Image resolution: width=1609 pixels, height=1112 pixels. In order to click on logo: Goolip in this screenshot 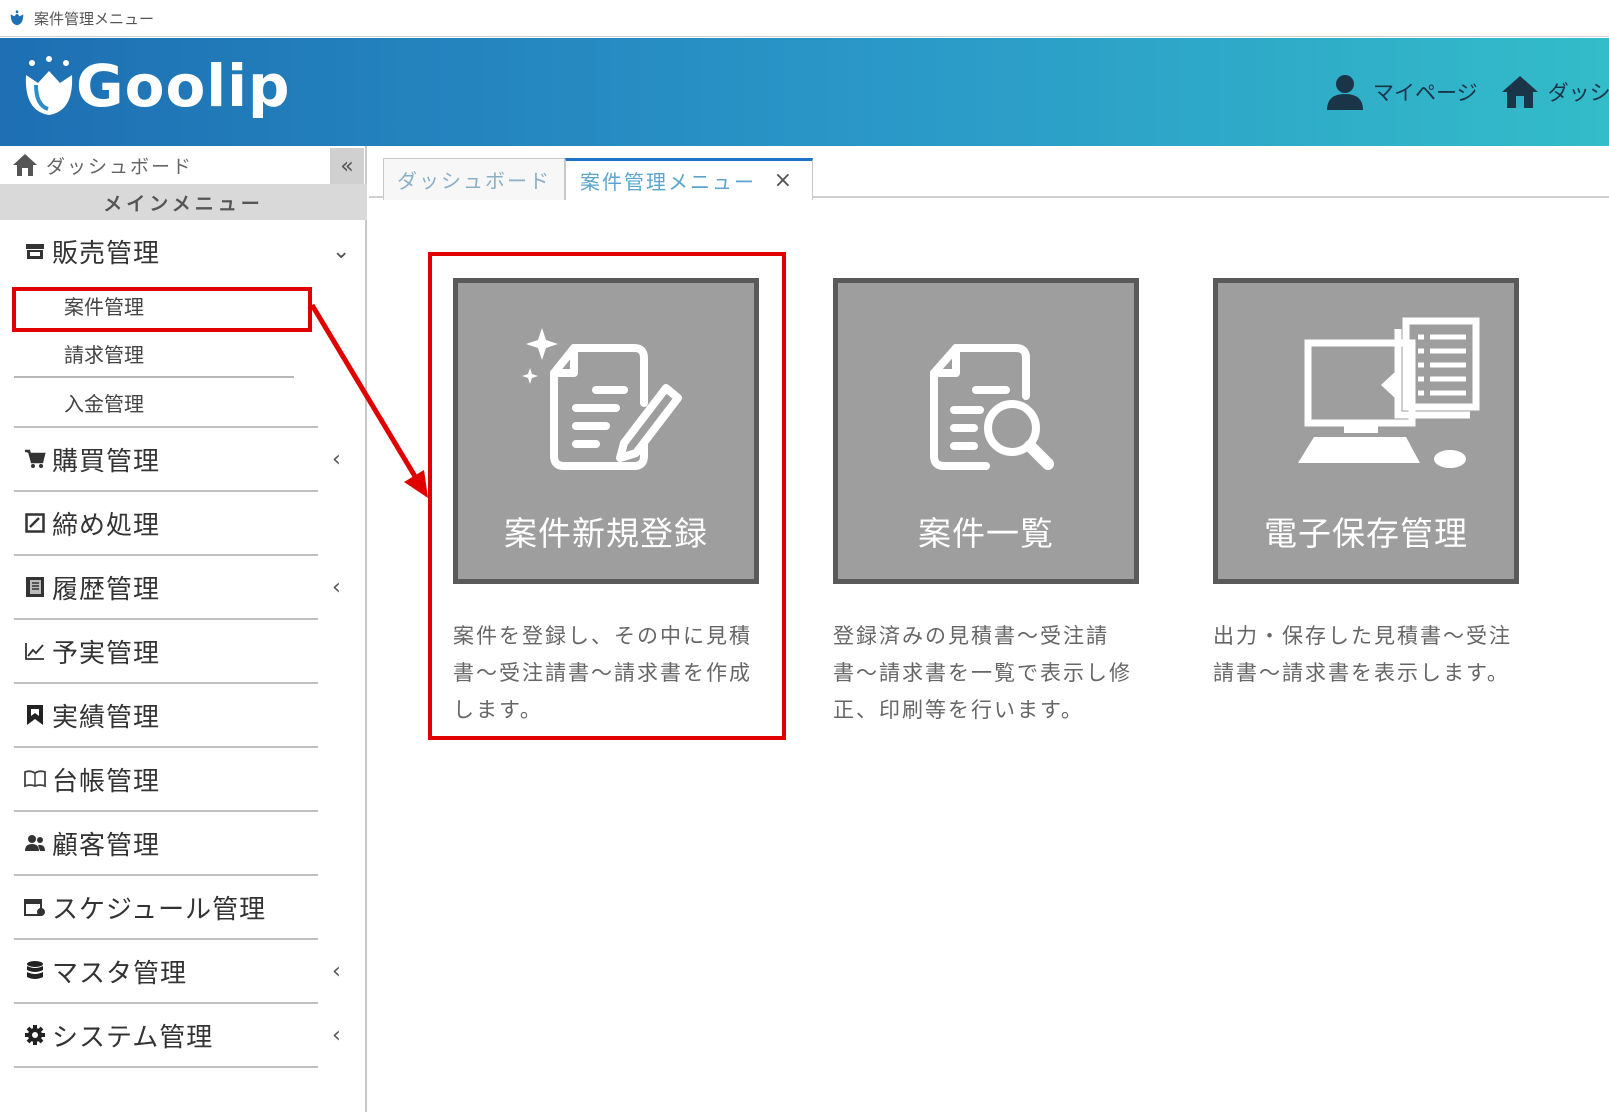, I will do `click(156, 86)`.